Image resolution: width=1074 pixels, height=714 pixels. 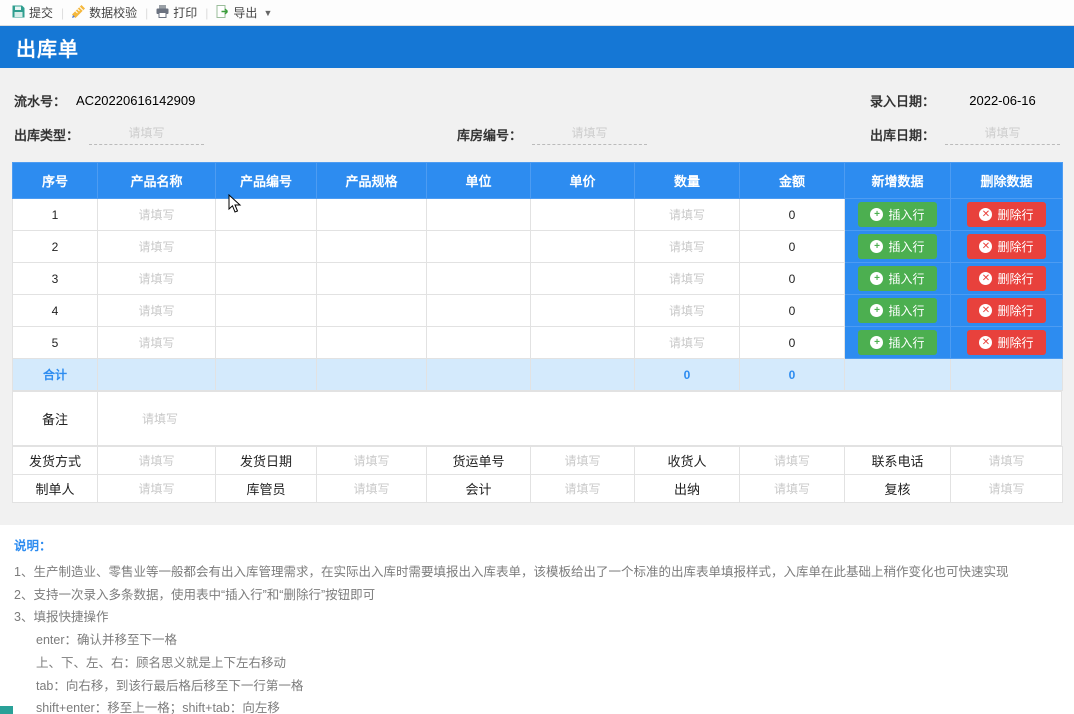 I want to click on phone-input: 请填写, so click(x=1006, y=460).